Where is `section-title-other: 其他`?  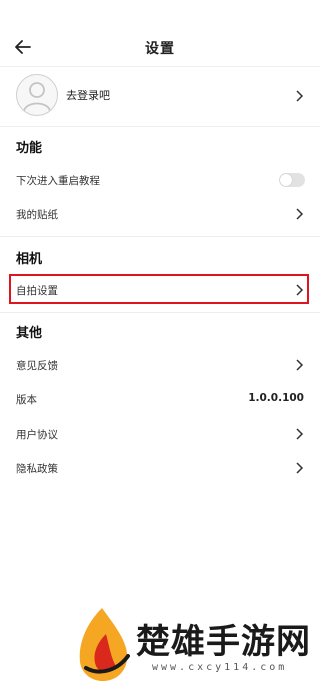 section-title-other: 其他 is located at coordinates (29, 333).